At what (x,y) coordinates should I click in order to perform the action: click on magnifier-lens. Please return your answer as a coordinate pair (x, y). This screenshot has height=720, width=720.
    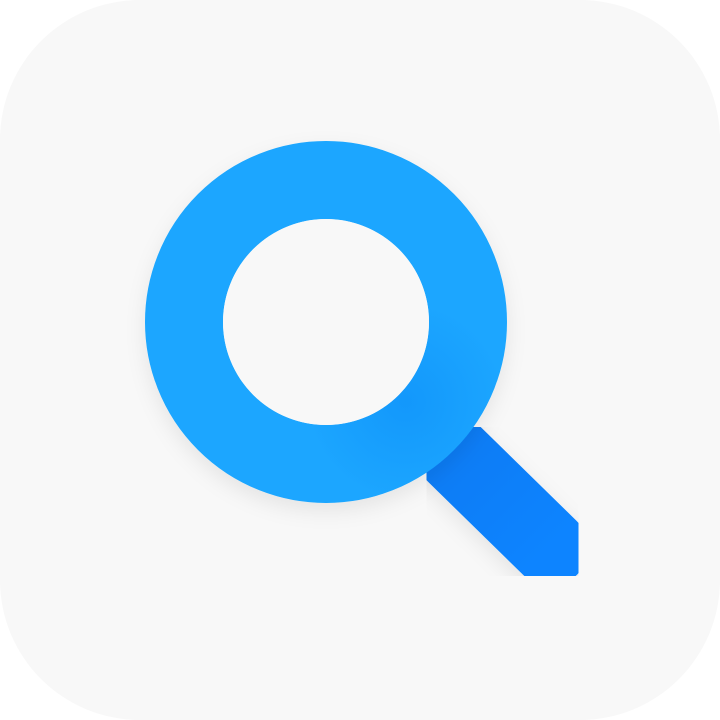
    Looking at the image, I should click on (326, 322).